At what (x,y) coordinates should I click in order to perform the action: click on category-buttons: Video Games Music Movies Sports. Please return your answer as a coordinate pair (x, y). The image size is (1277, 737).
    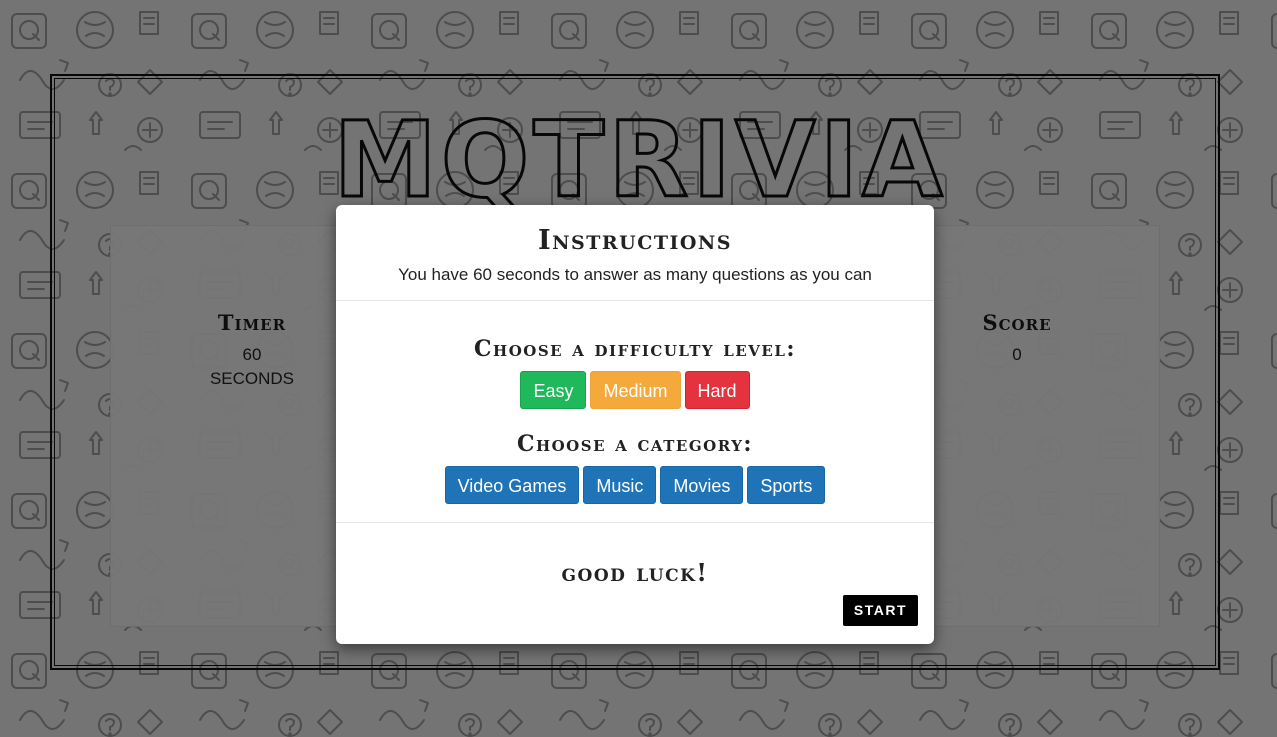
    Looking at the image, I should click on (635, 485).